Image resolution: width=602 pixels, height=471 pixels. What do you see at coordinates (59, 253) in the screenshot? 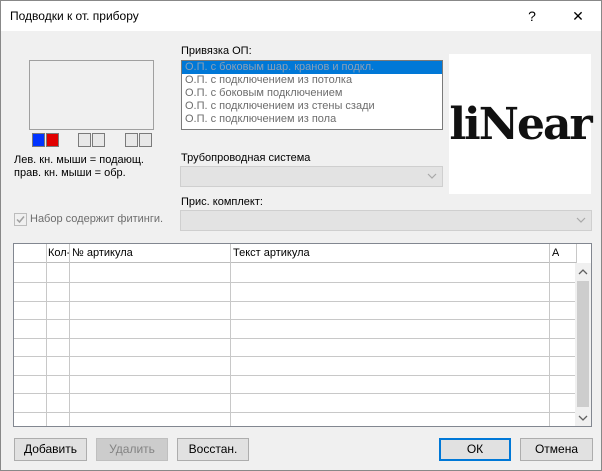
I see `column-header-qty: Кол-` at bounding box center [59, 253].